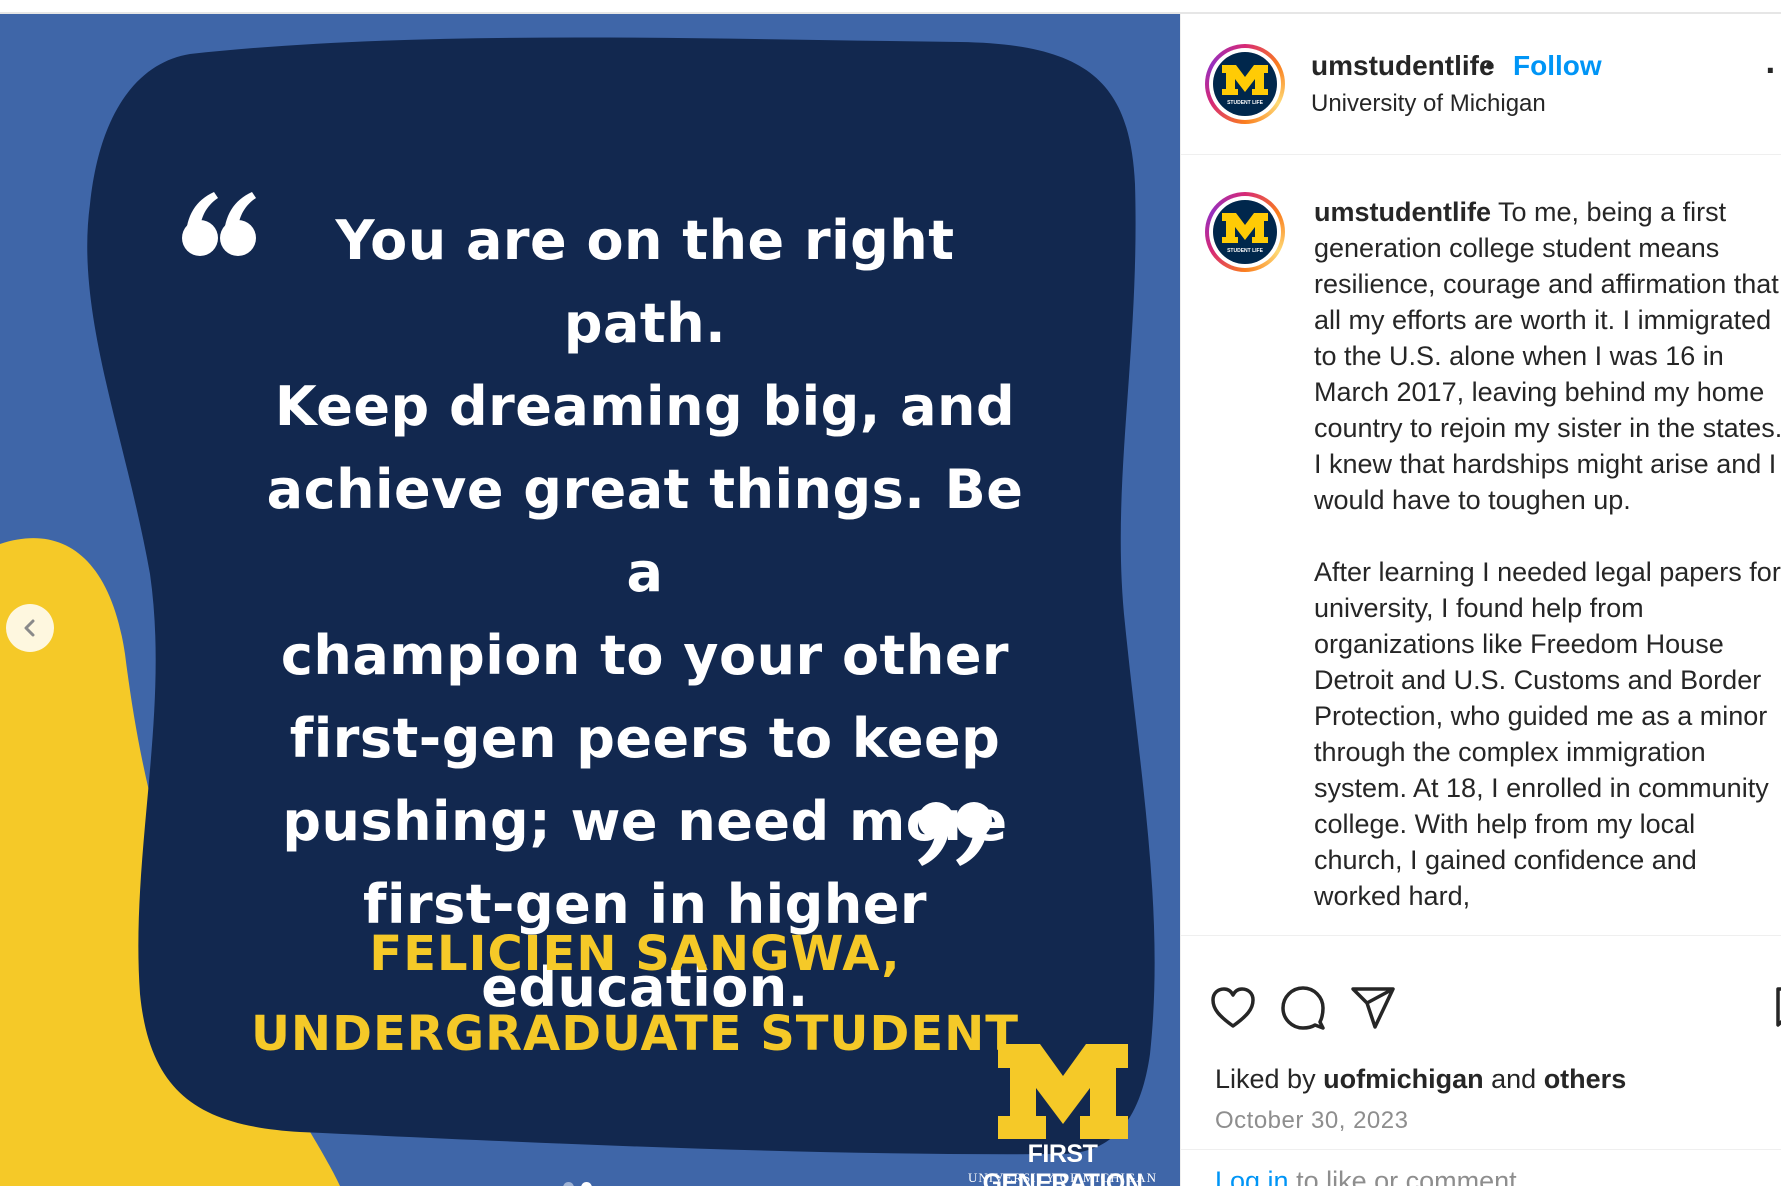 This screenshot has height=1186, width=1781. What do you see at coordinates (1557, 66) in the screenshot?
I see `follow-button: Follow` at bounding box center [1557, 66].